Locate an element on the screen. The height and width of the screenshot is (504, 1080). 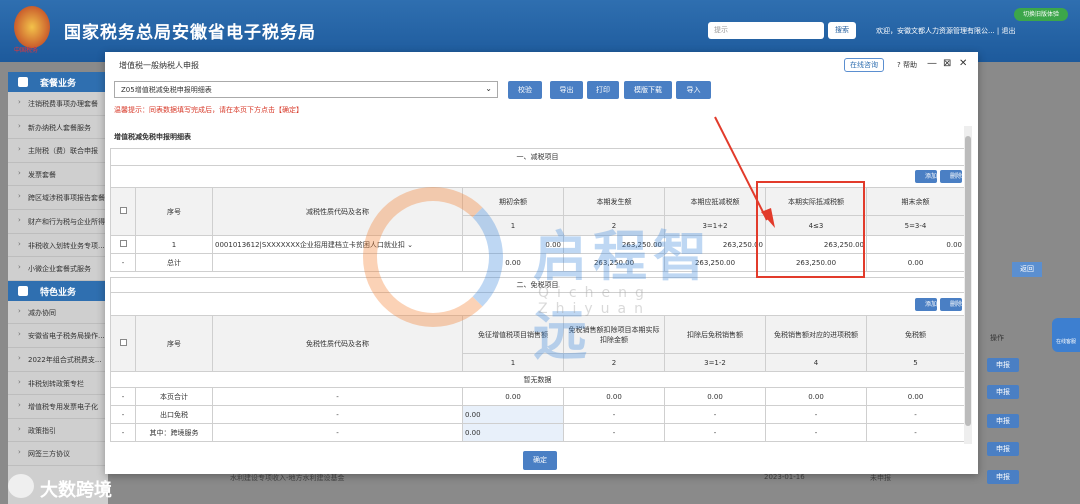
sidebar-group-special: 特色业务 is located at coordinates (58, 290).